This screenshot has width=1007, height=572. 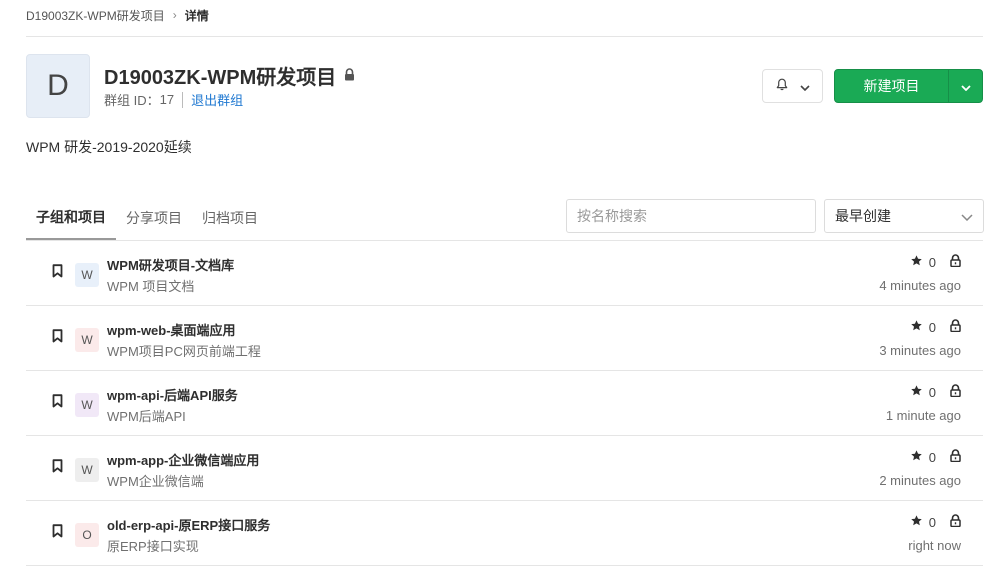 I want to click on breadcrumb-current: 详情, so click(x=196, y=15).